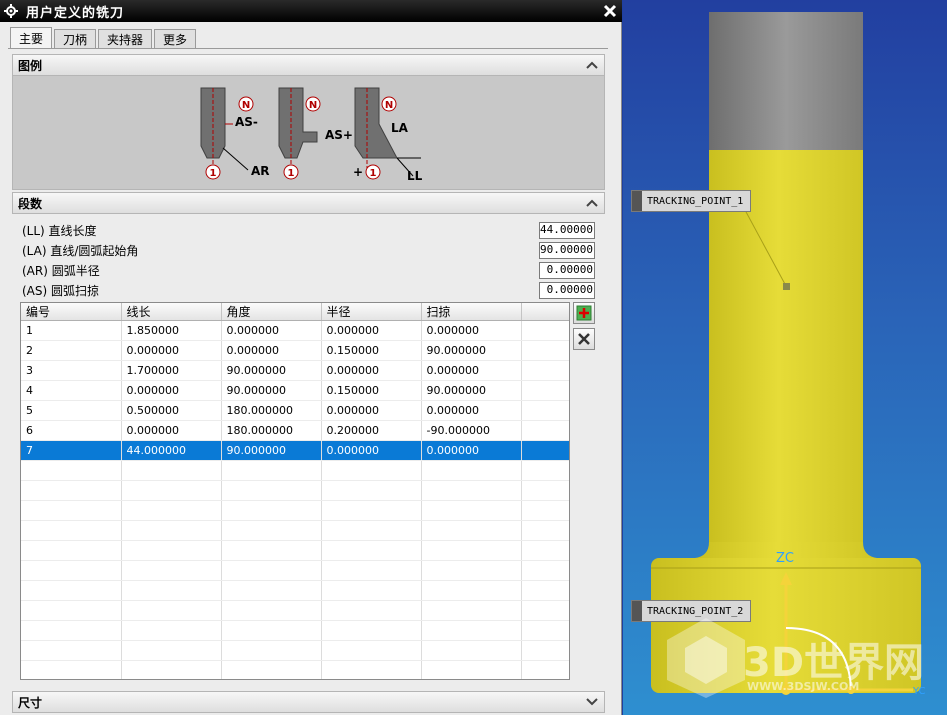 Image resolution: width=947 pixels, height=715 pixels. What do you see at coordinates (271, 430) in the screenshot?
I see `table-cell: 180.000000` at bounding box center [271, 430].